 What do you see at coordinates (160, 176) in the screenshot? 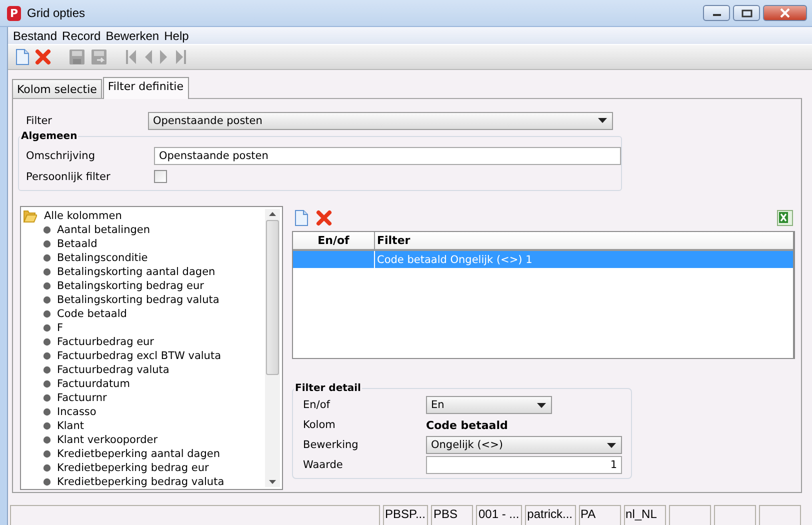
I see `checkbox` at bounding box center [160, 176].